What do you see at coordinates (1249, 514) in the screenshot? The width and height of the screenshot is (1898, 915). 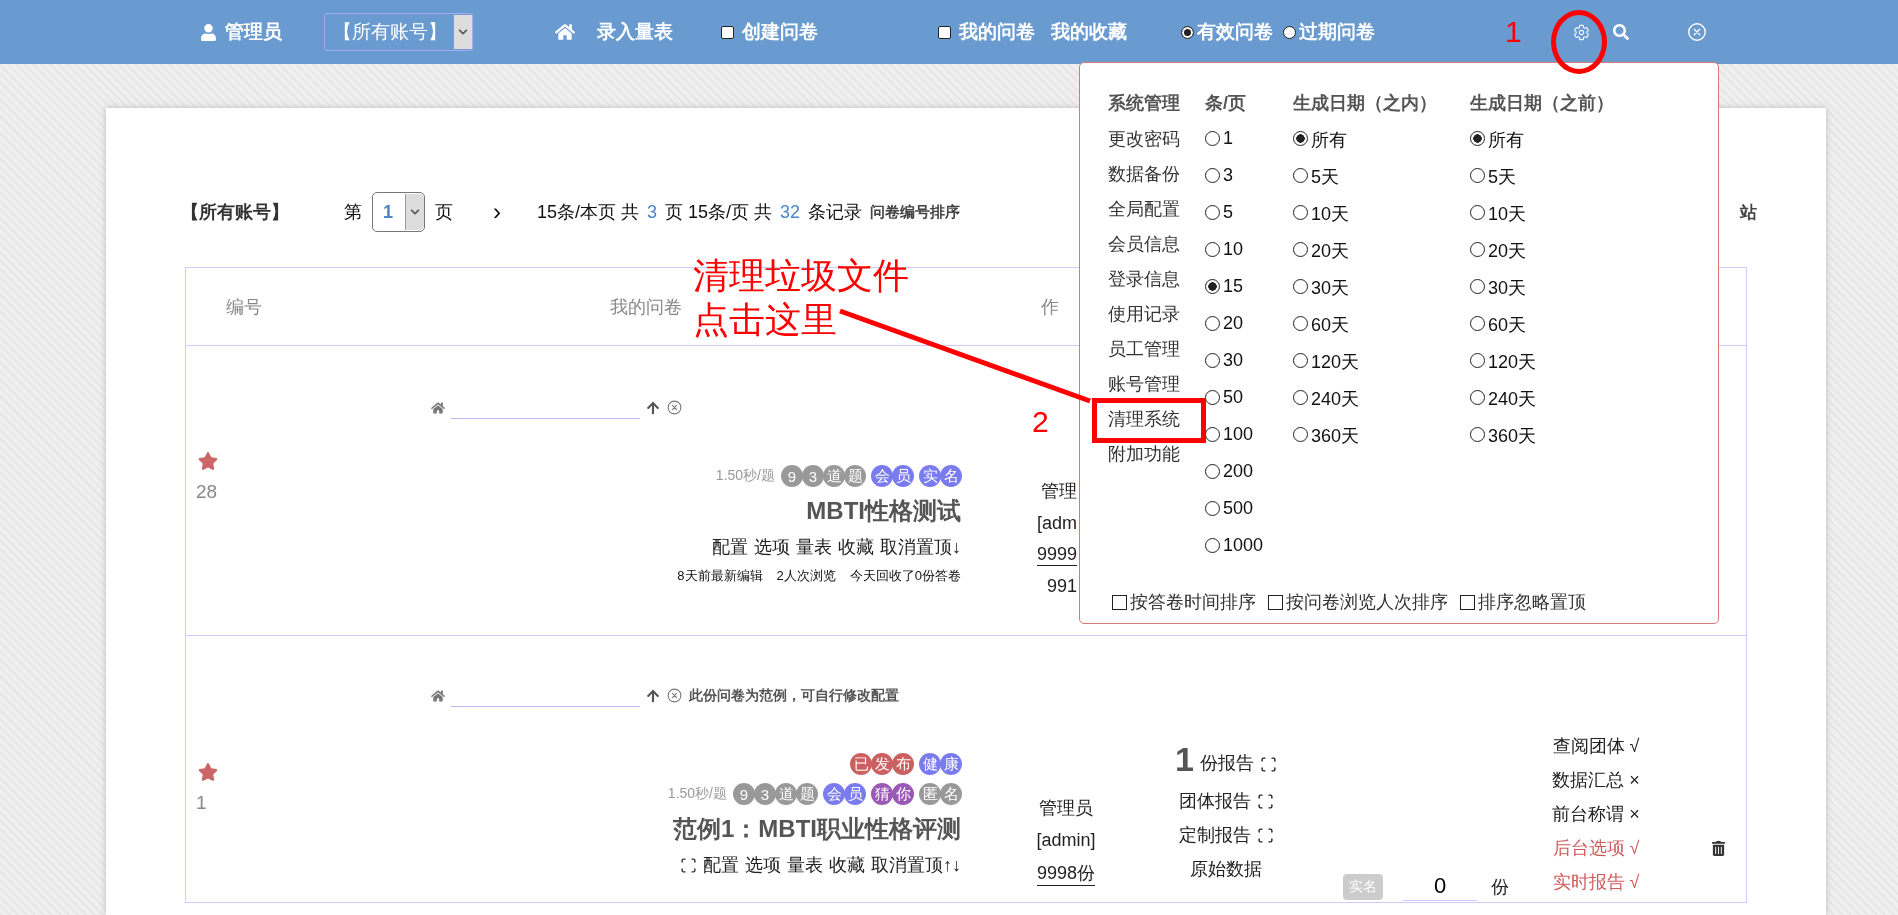 I see `radio-option: 500` at bounding box center [1249, 514].